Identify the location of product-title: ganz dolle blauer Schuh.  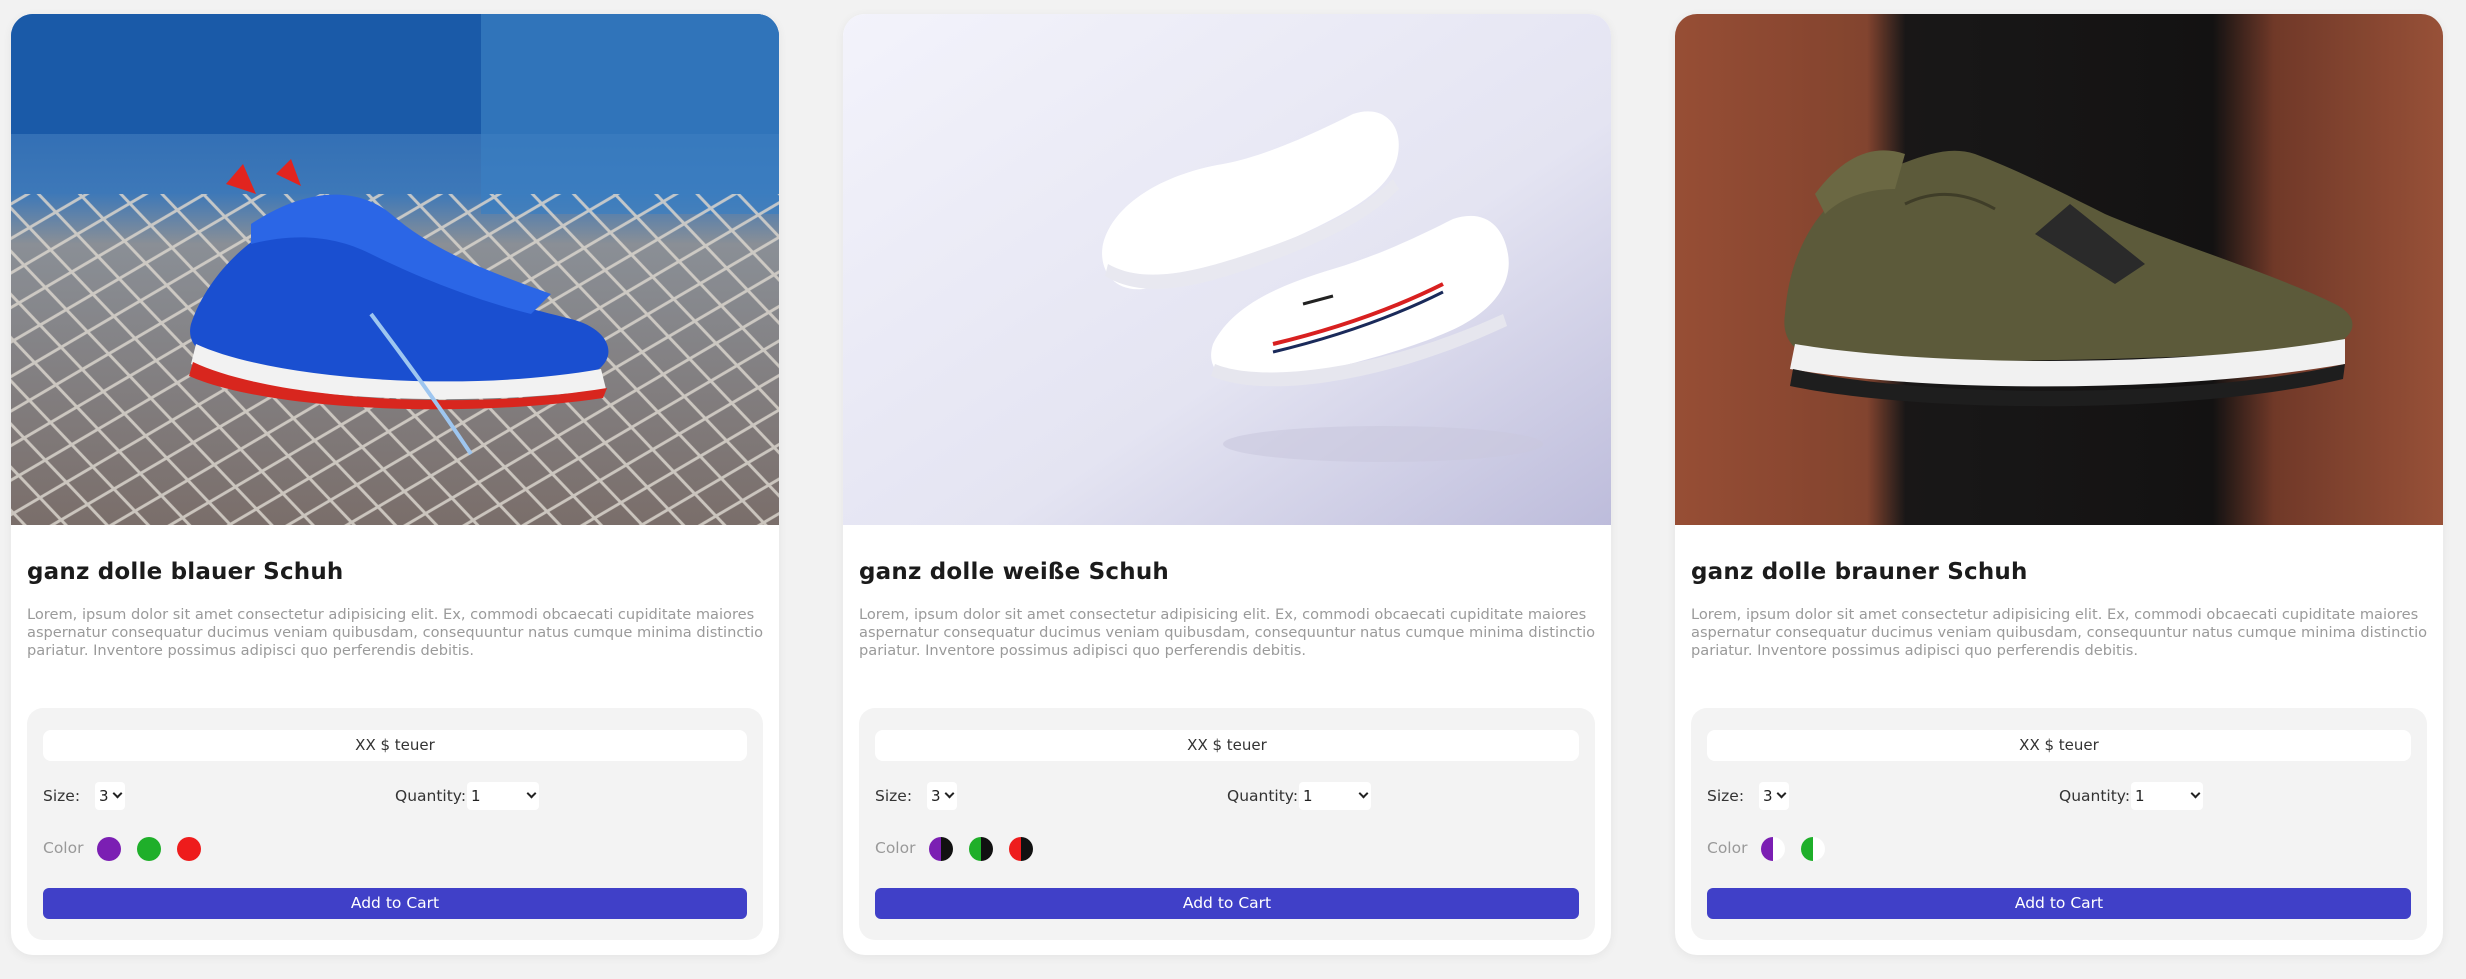
(185, 572).